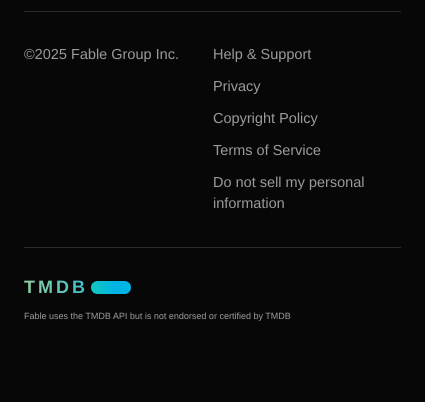 Image resolution: width=425 pixels, height=402 pixels. Describe the element at coordinates (102, 55) in the screenshot. I see `copyright-text: ©2025 Fable Group Inc.` at that location.